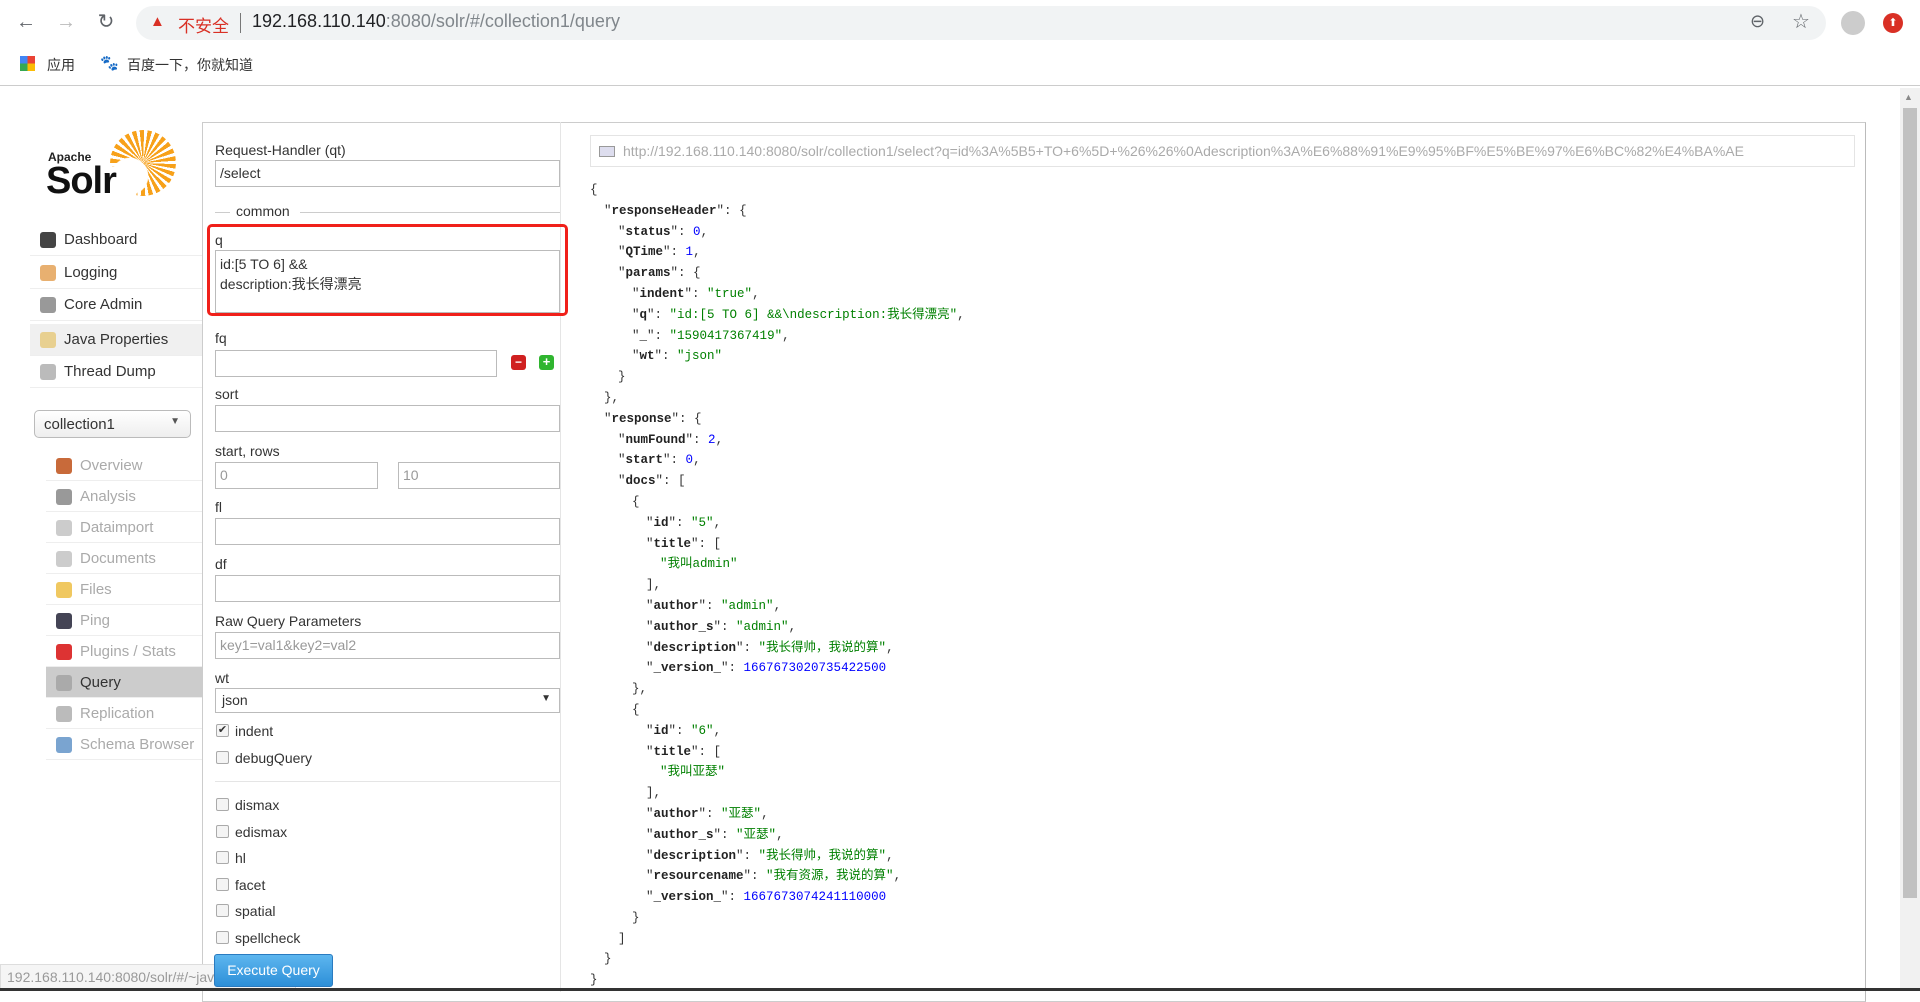  What do you see at coordinates (479, 475) in the screenshot?
I see `rows-input: 10` at bounding box center [479, 475].